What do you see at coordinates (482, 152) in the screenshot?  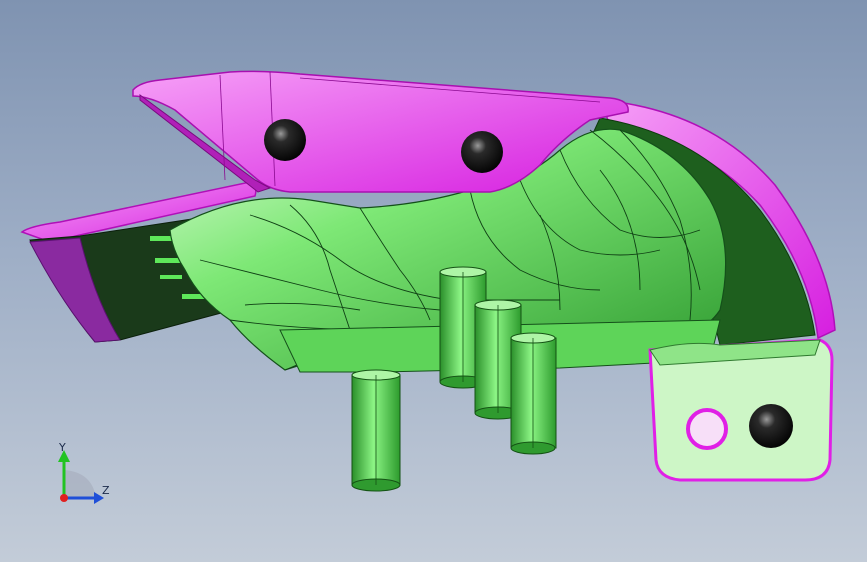 I see `cover-ball-right` at bounding box center [482, 152].